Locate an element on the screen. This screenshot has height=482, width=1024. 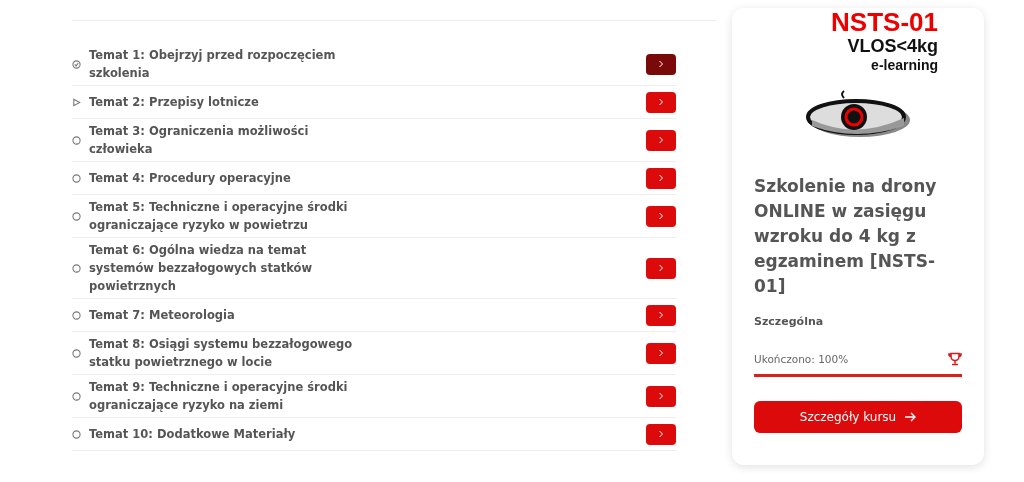
topic-title: Temat 5: Techniczne i operacyjne środki ograniczające ryzyko w powietrzu is located at coordinates (219, 216).